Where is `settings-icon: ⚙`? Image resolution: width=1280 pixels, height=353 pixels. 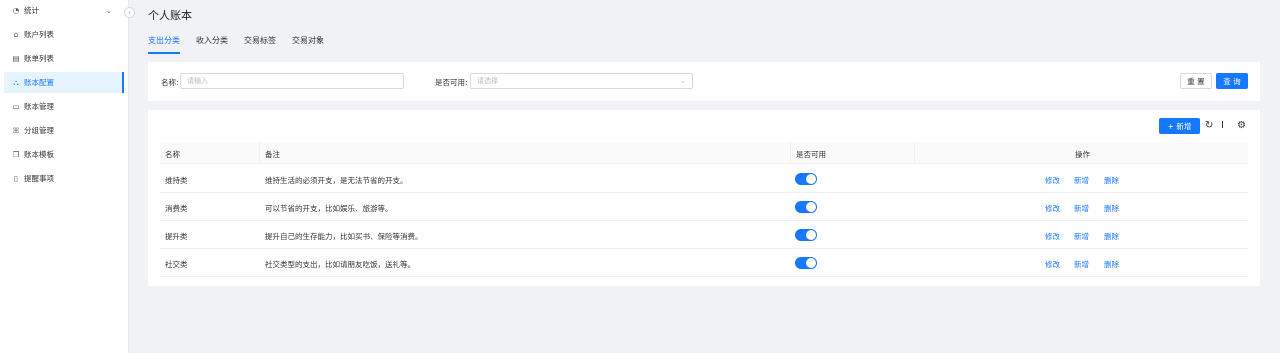
settings-icon: ⚙ is located at coordinates (1241, 125).